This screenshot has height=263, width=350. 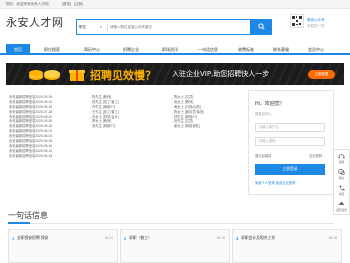 I want to click on sidebar-item-wechat: 微信, so click(x=341, y=174).